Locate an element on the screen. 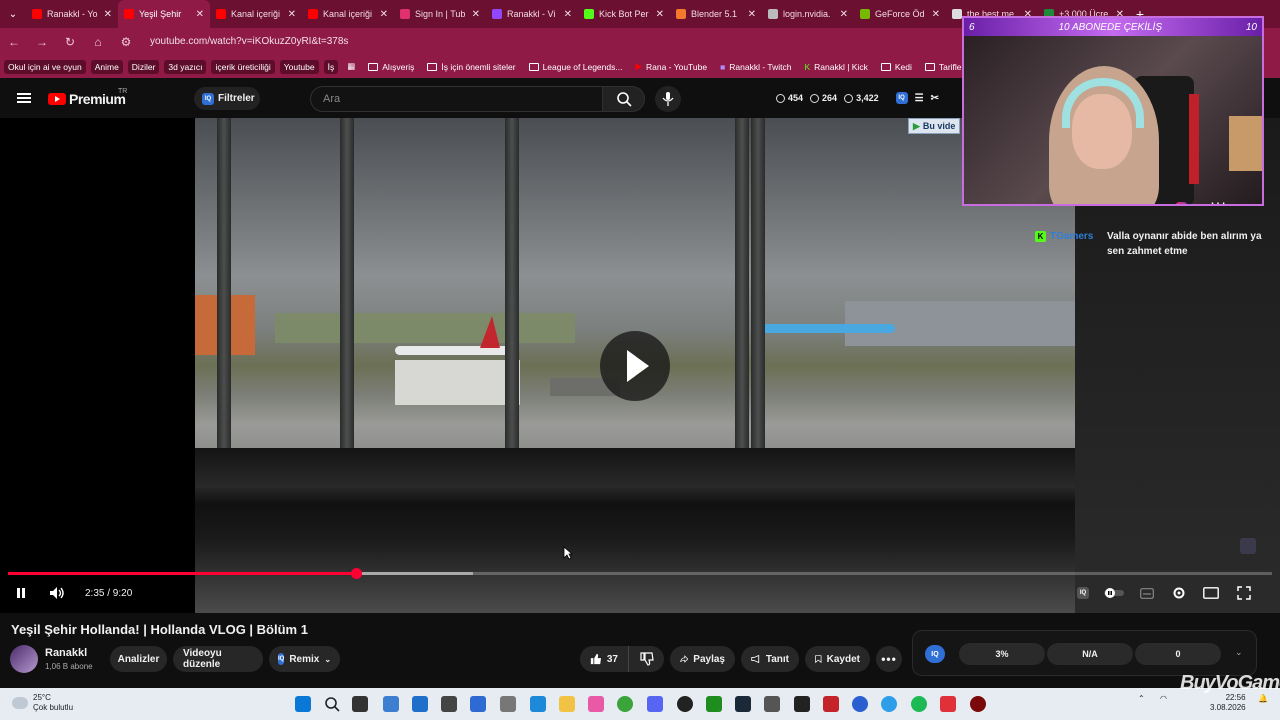 The width and height of the screenshot is (1280, 720). wifi-icon: ◠ is located at coordinates (1163, 698).